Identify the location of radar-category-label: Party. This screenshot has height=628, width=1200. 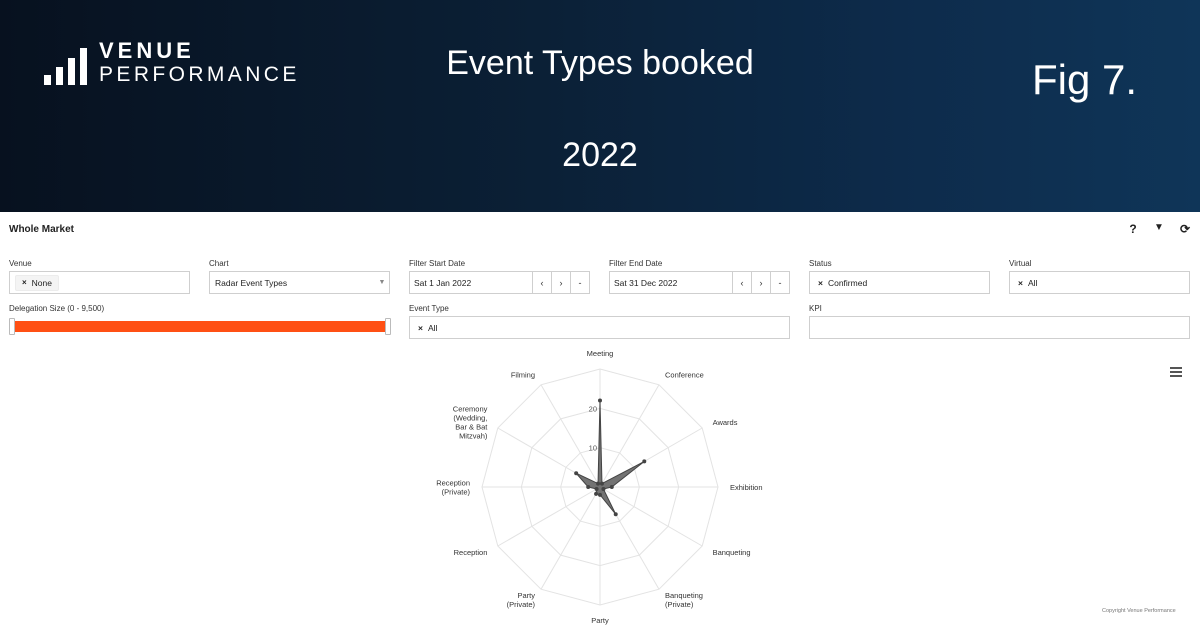
(600, 620).